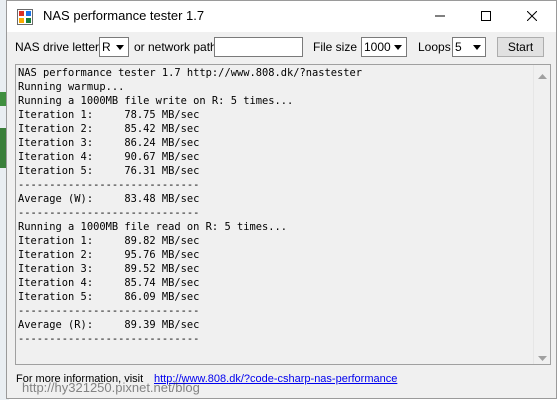 The width and height of the screenshot is (558, 400). I want to click on close-button, so click(532, 16).